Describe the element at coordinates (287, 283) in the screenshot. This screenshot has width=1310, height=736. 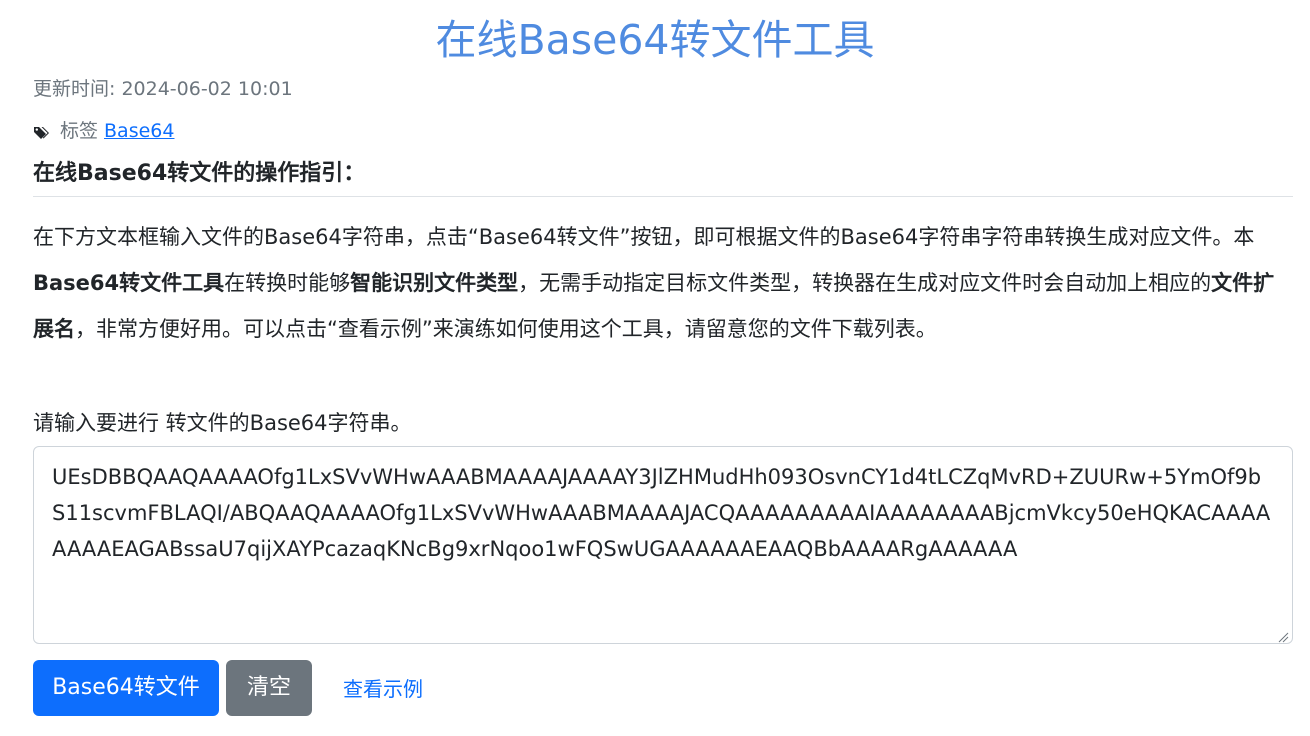
I see `desc-text-2: 在转换时能够` at that location.